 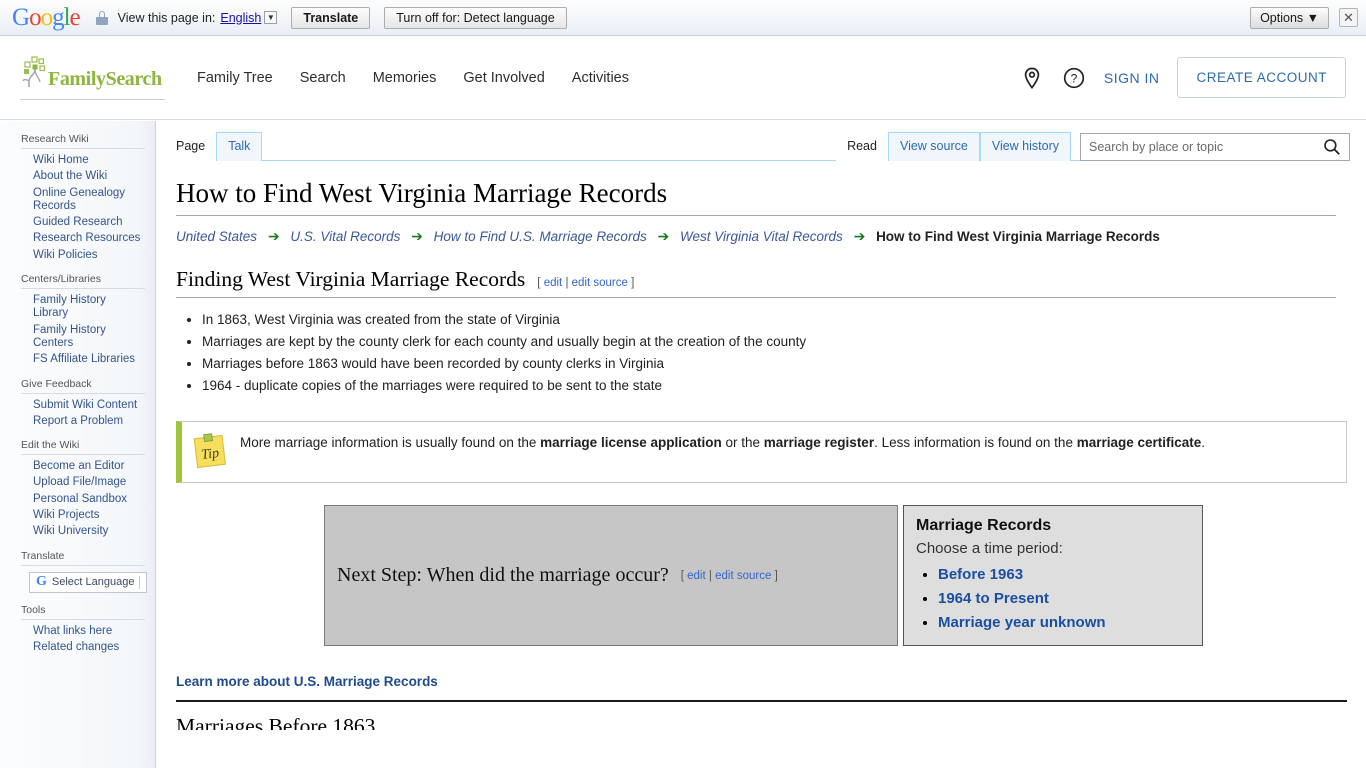 I want to click on breadcrumb-item-how-to-find-us-marriage-records: How to Find U.S. Marriage Records, so click(x=540, y=236).